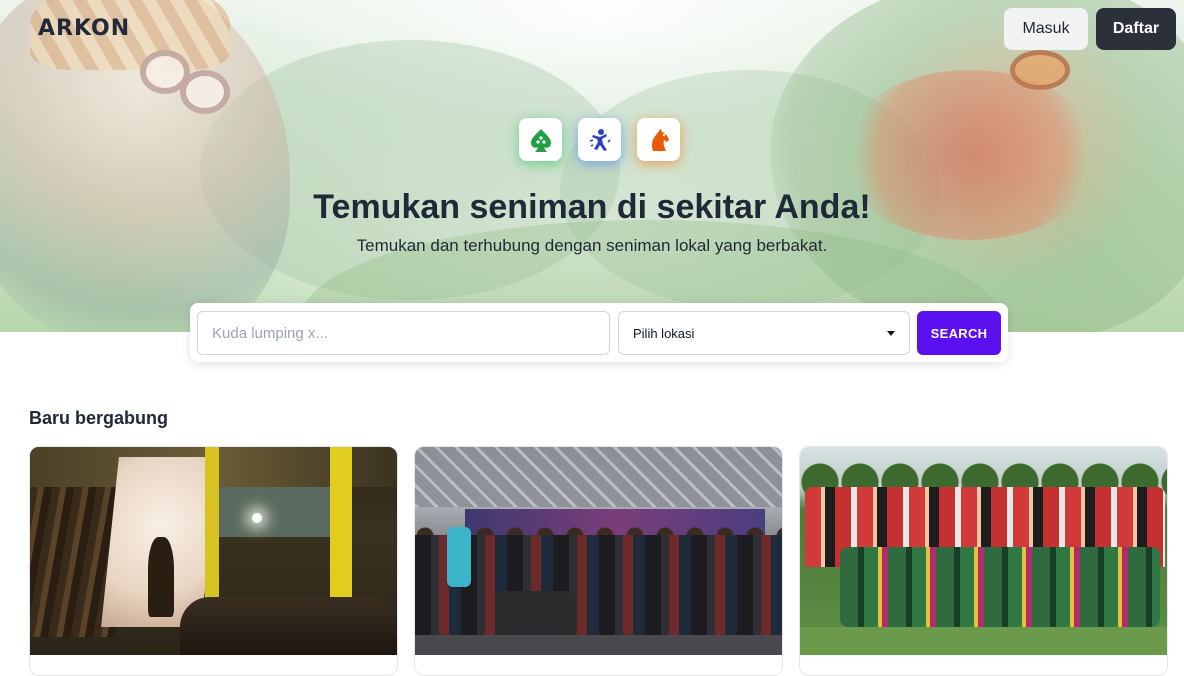 Image resolution: width=1184 pixels, height=676 pixels. Describe the element at coordinates (592, 207) in the screenshot. I see `hero-title: Temukan seniman di sekitar Anda!` at that location.